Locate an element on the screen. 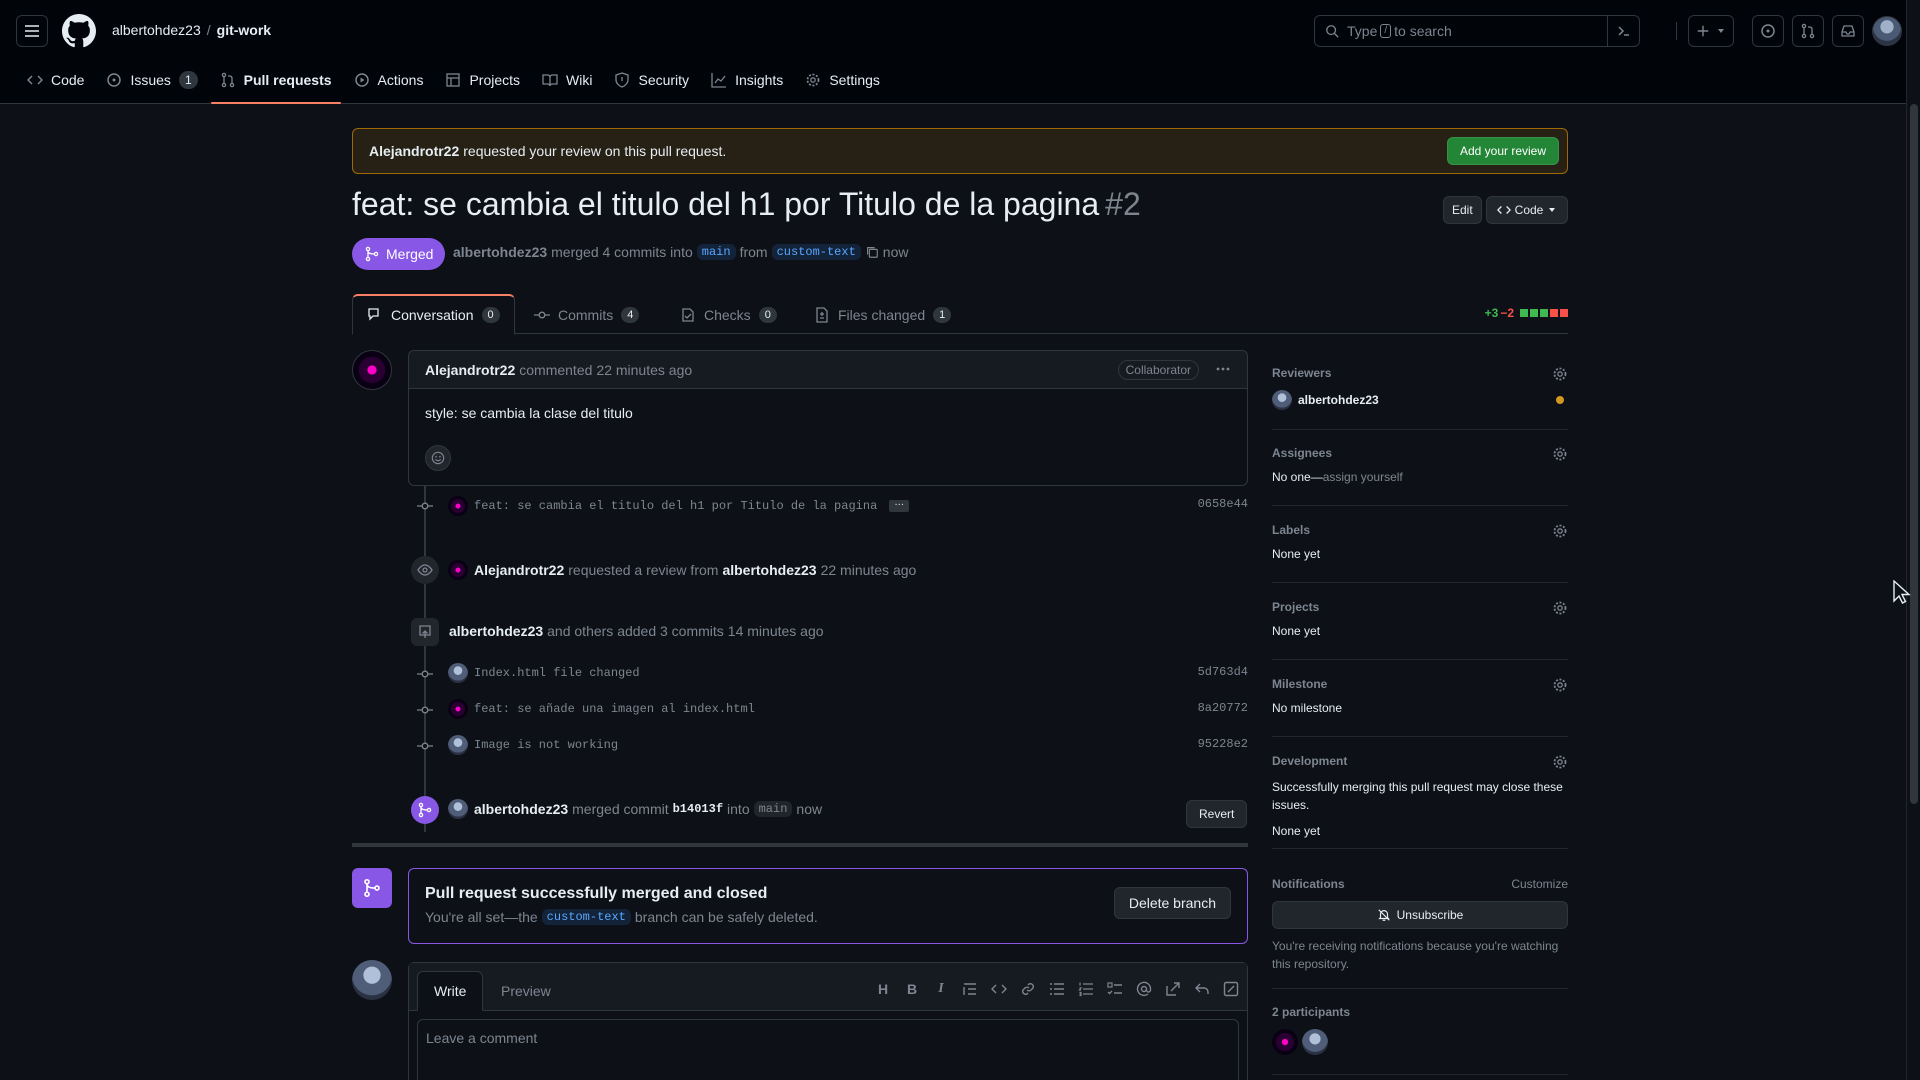 This screenshot has height=1080, width=1920. issues-button is located at coordinates (1768, 31).